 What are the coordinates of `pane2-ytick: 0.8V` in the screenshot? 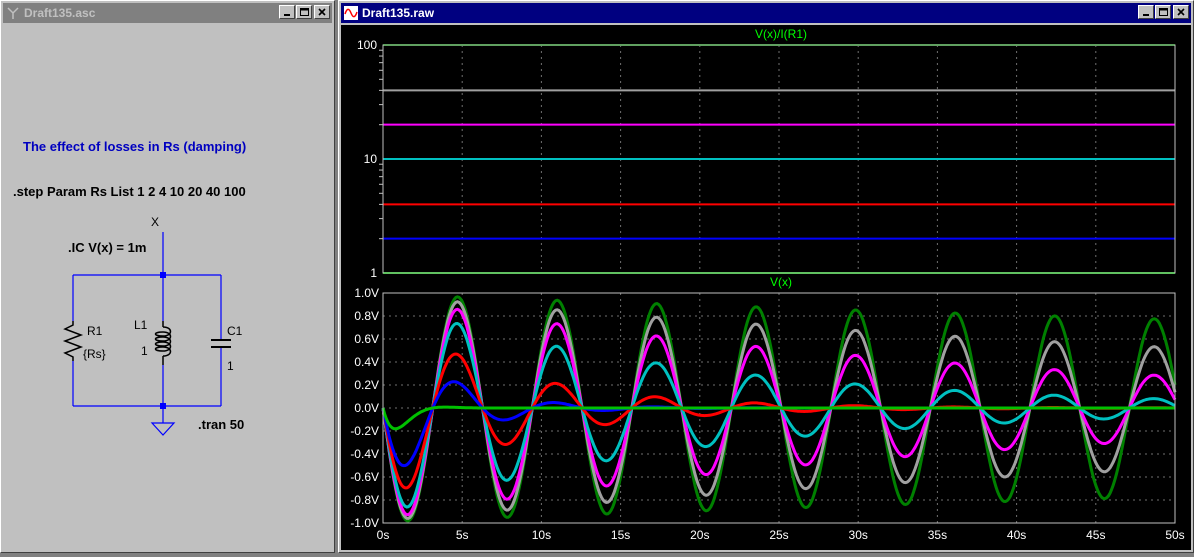 It's located at (366, 316).